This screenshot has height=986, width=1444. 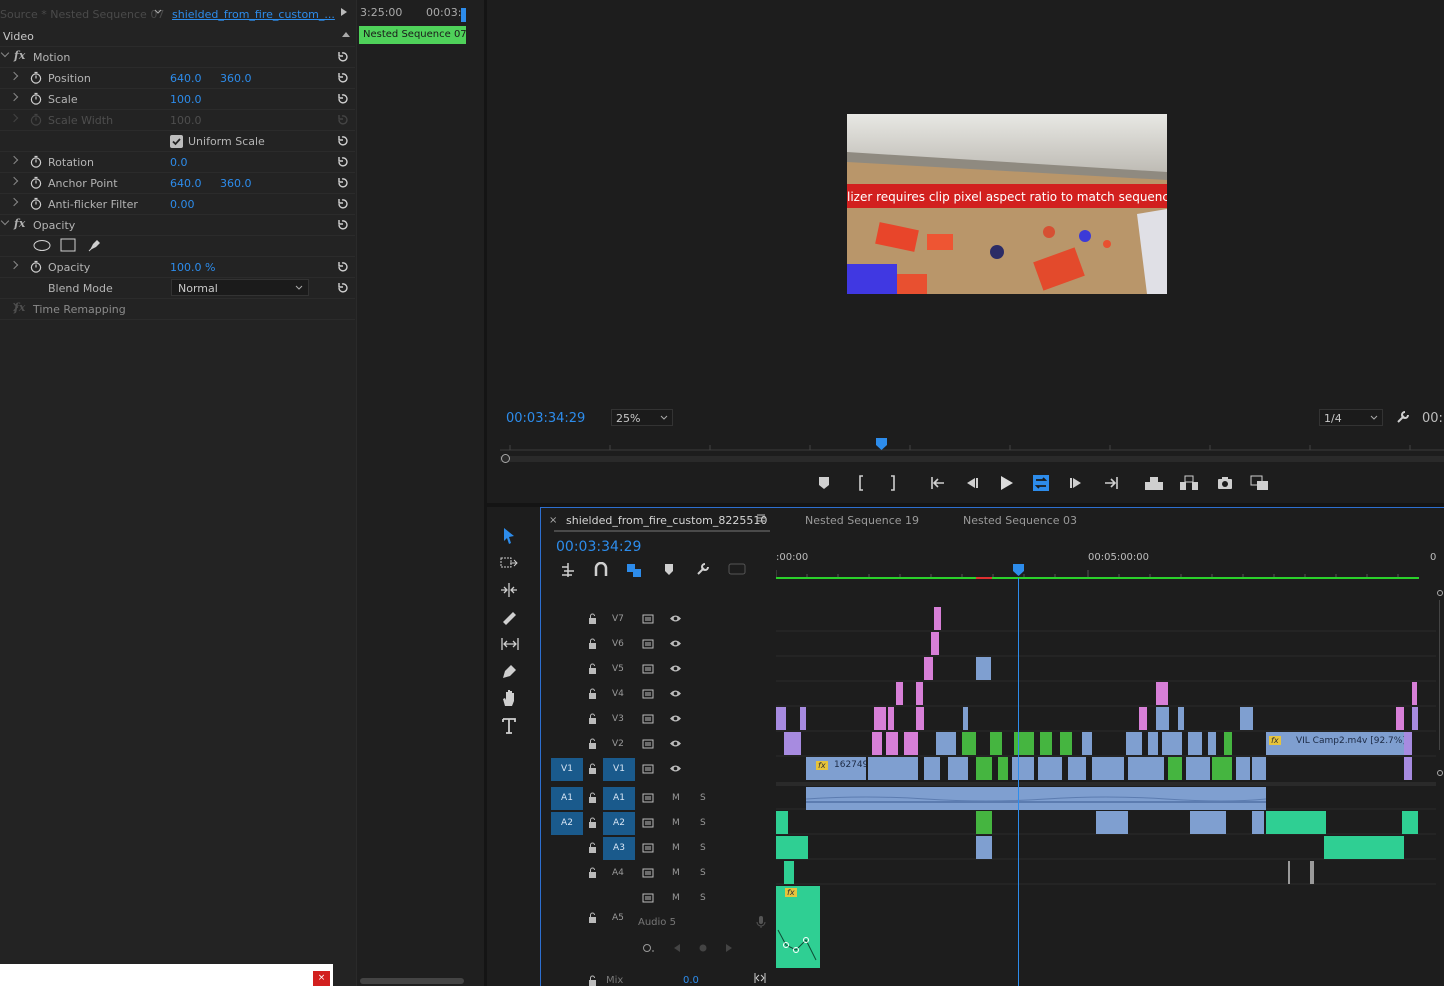 I want to click on mix-value: 0.0, so click(x=691, y=980).